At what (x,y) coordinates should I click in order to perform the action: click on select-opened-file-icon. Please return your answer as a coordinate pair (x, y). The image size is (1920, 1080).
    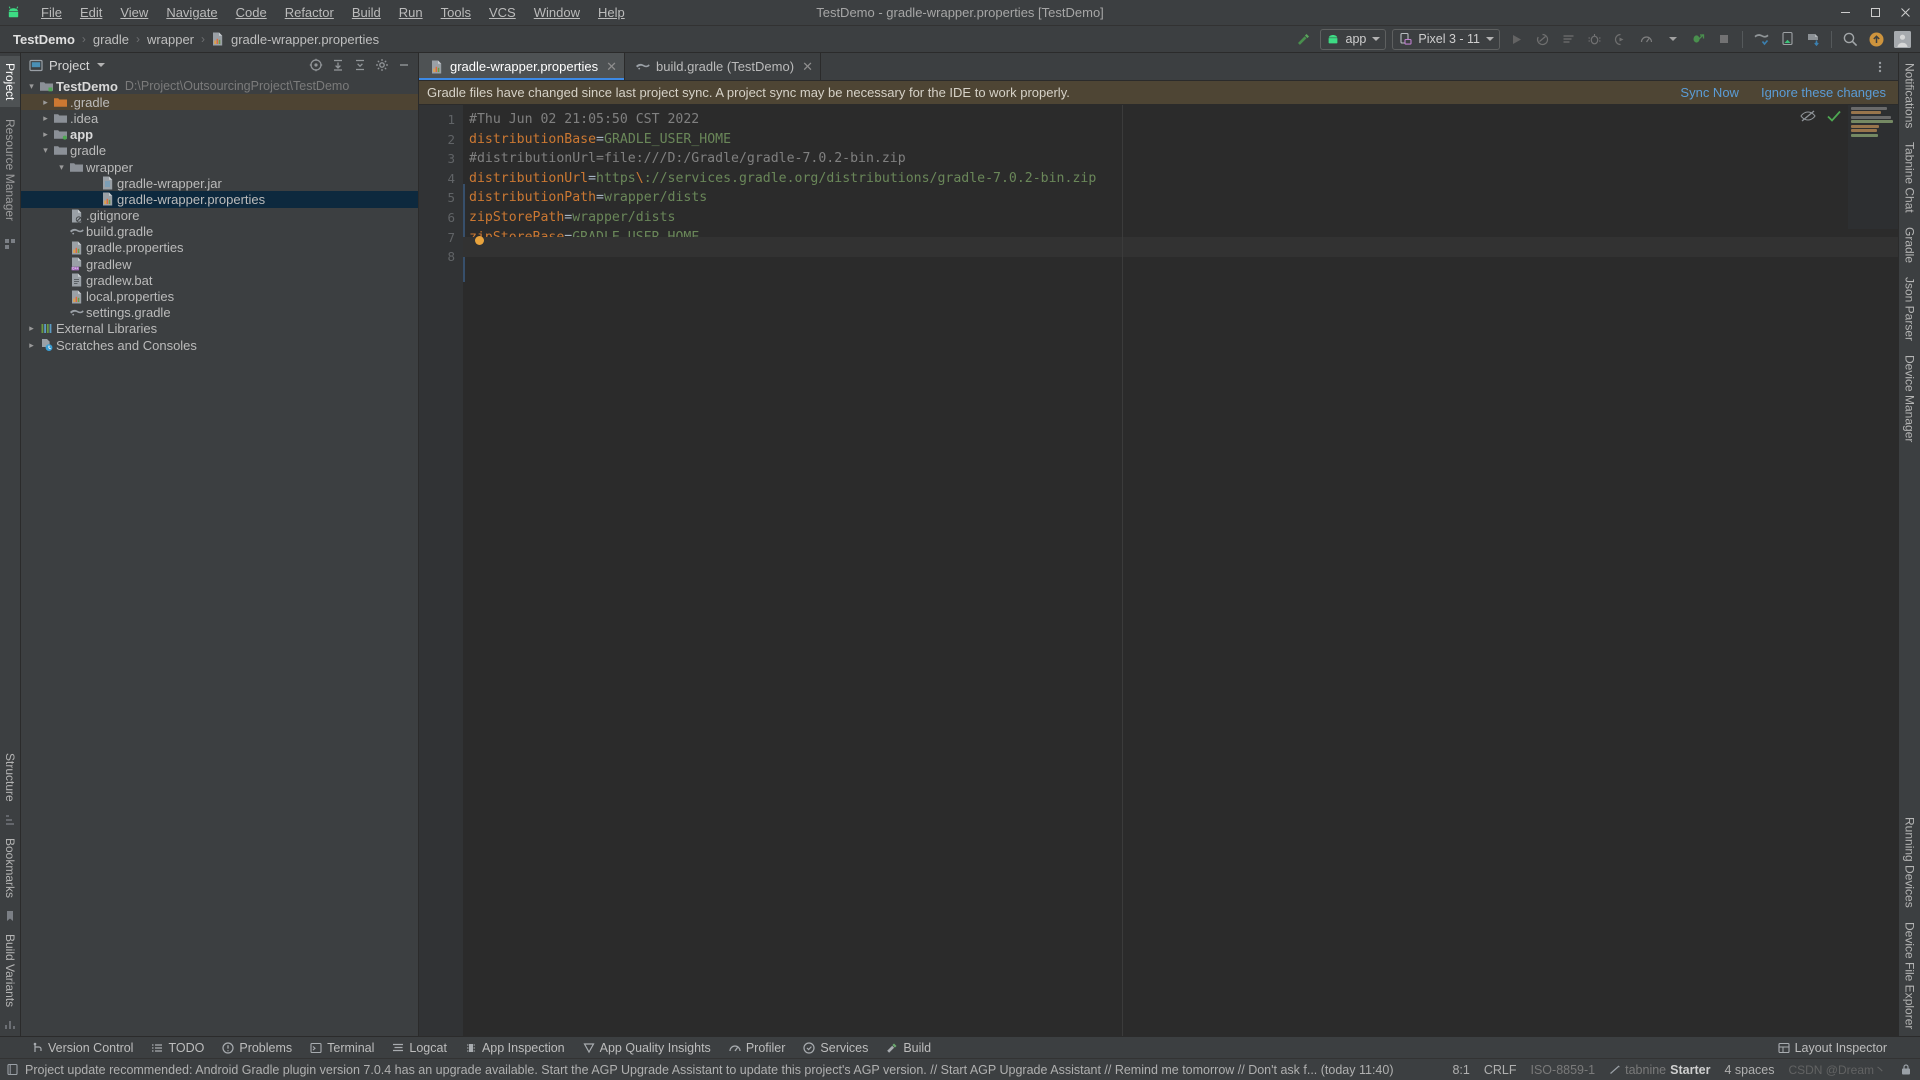
    Looking at the image, I should click on (315, 65).